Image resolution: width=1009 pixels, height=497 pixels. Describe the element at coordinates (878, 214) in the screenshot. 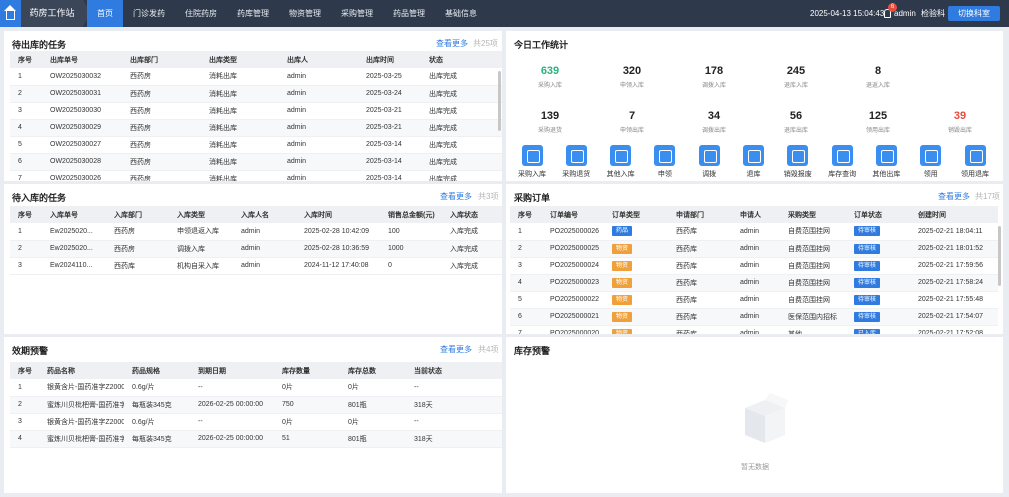

I see `column-header: 订单状态` at that location.